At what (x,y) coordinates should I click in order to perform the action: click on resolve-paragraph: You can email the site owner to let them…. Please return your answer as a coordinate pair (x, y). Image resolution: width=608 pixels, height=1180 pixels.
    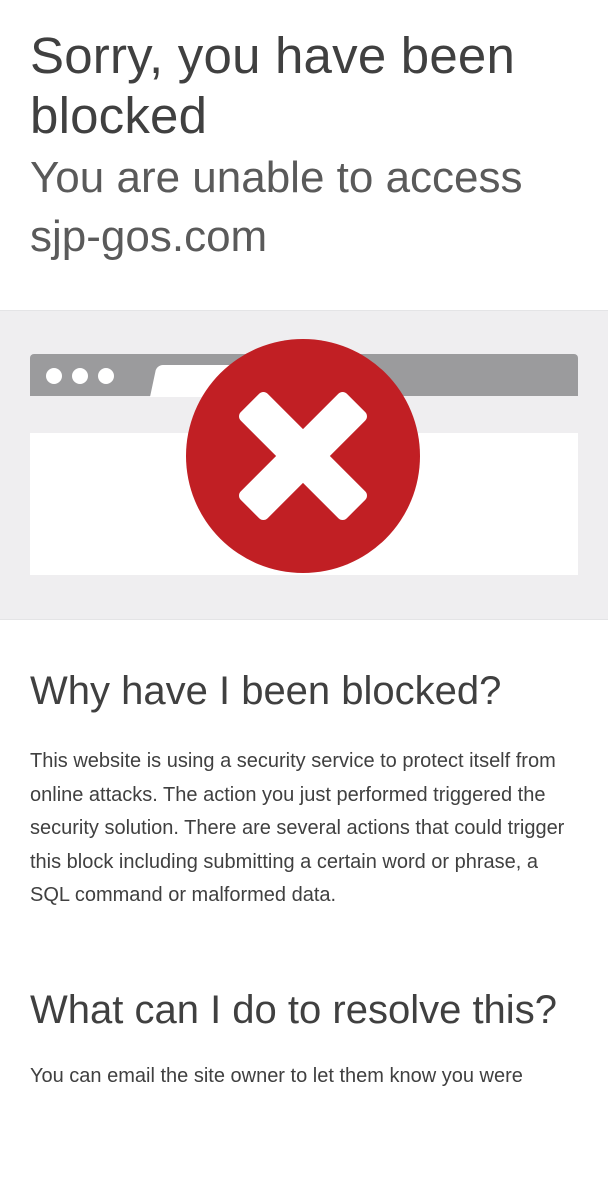
    Looking at the image, I should click on (276, 1075).